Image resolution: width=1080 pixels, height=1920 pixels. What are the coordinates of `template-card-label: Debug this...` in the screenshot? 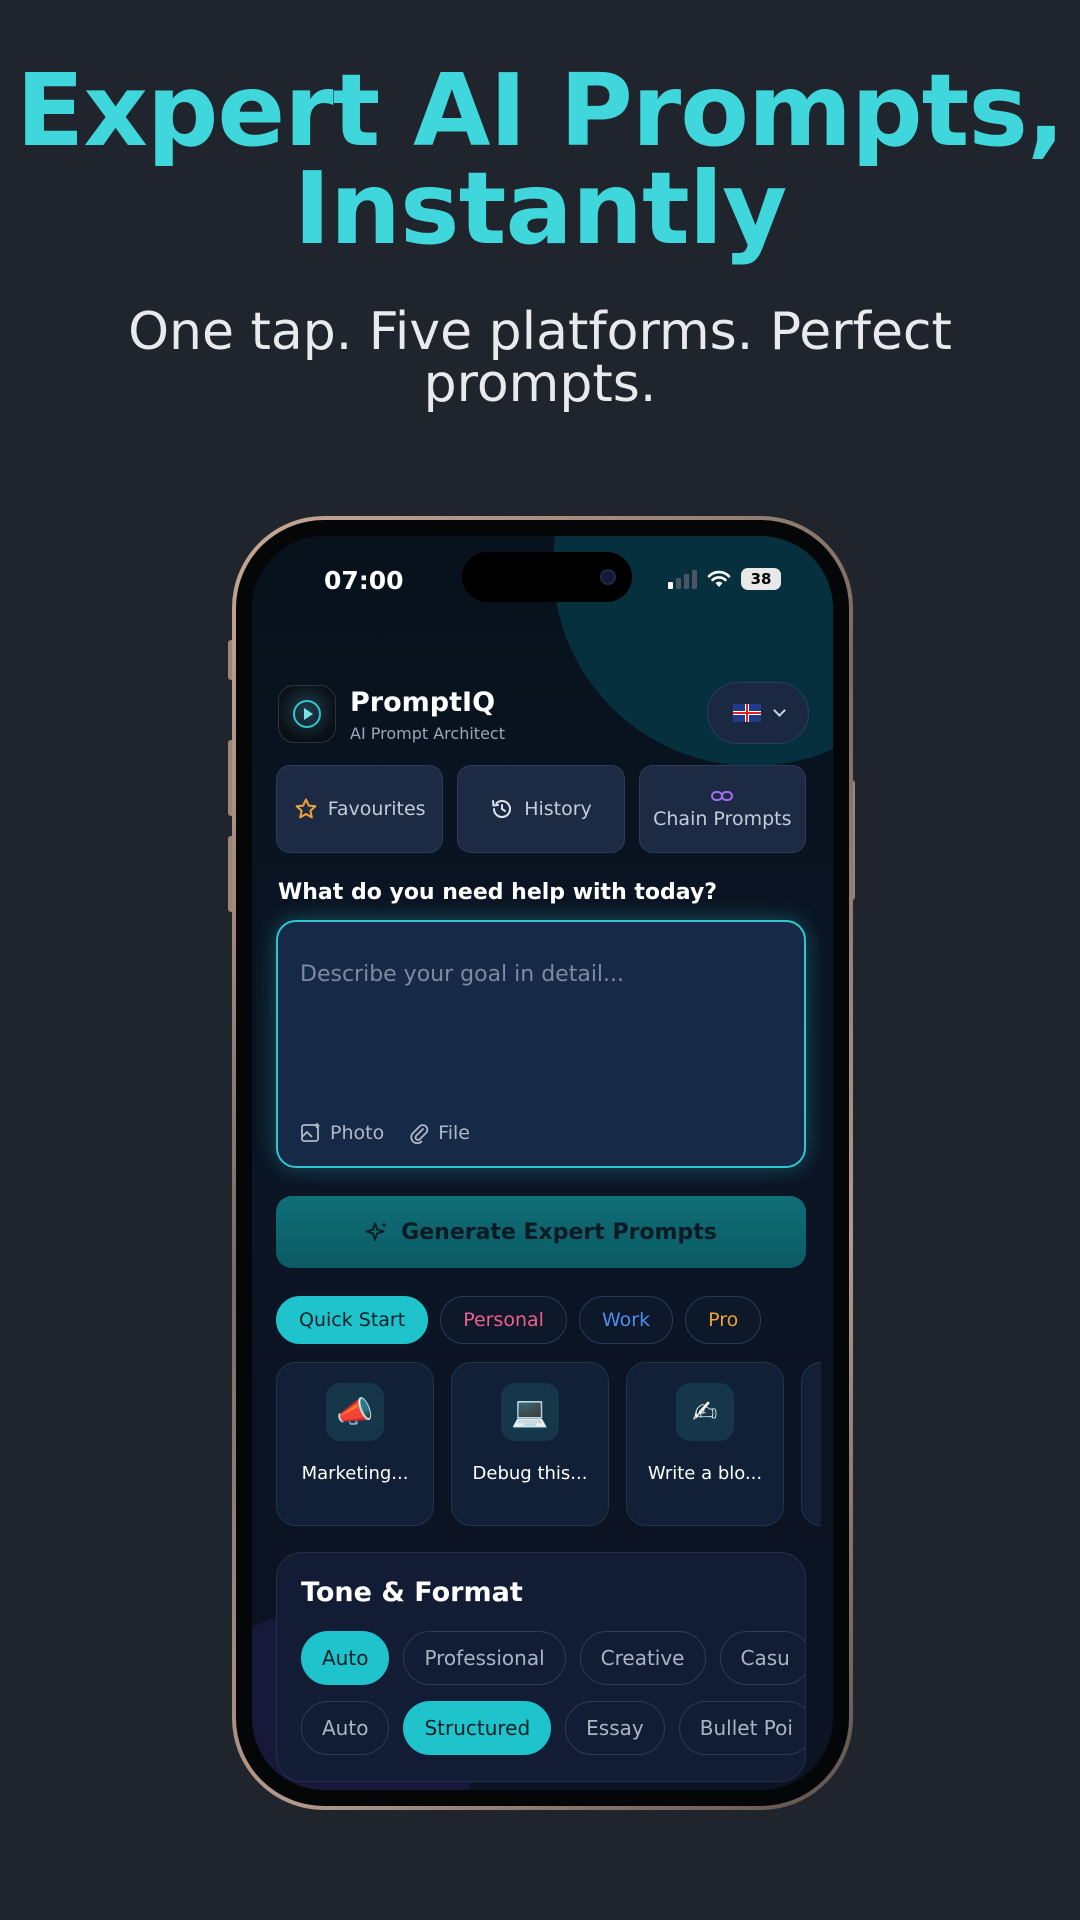 It's located at (530, 1473).